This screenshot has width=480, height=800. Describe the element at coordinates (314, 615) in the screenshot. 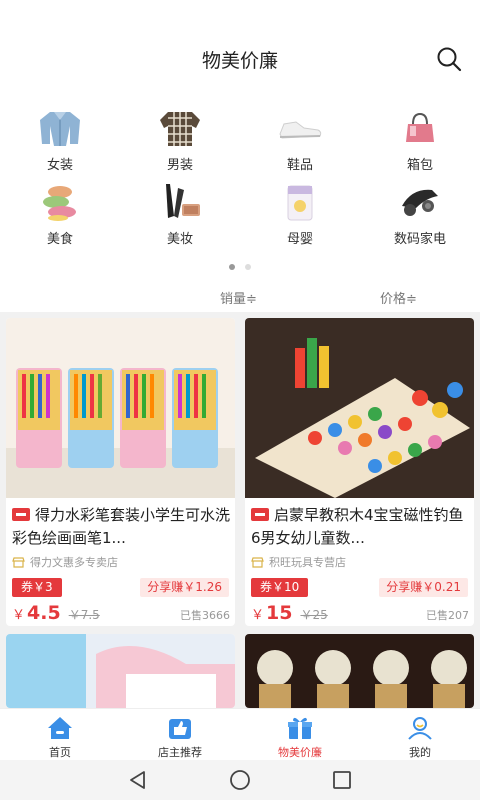

I see `original-price: ￥25` at that location.